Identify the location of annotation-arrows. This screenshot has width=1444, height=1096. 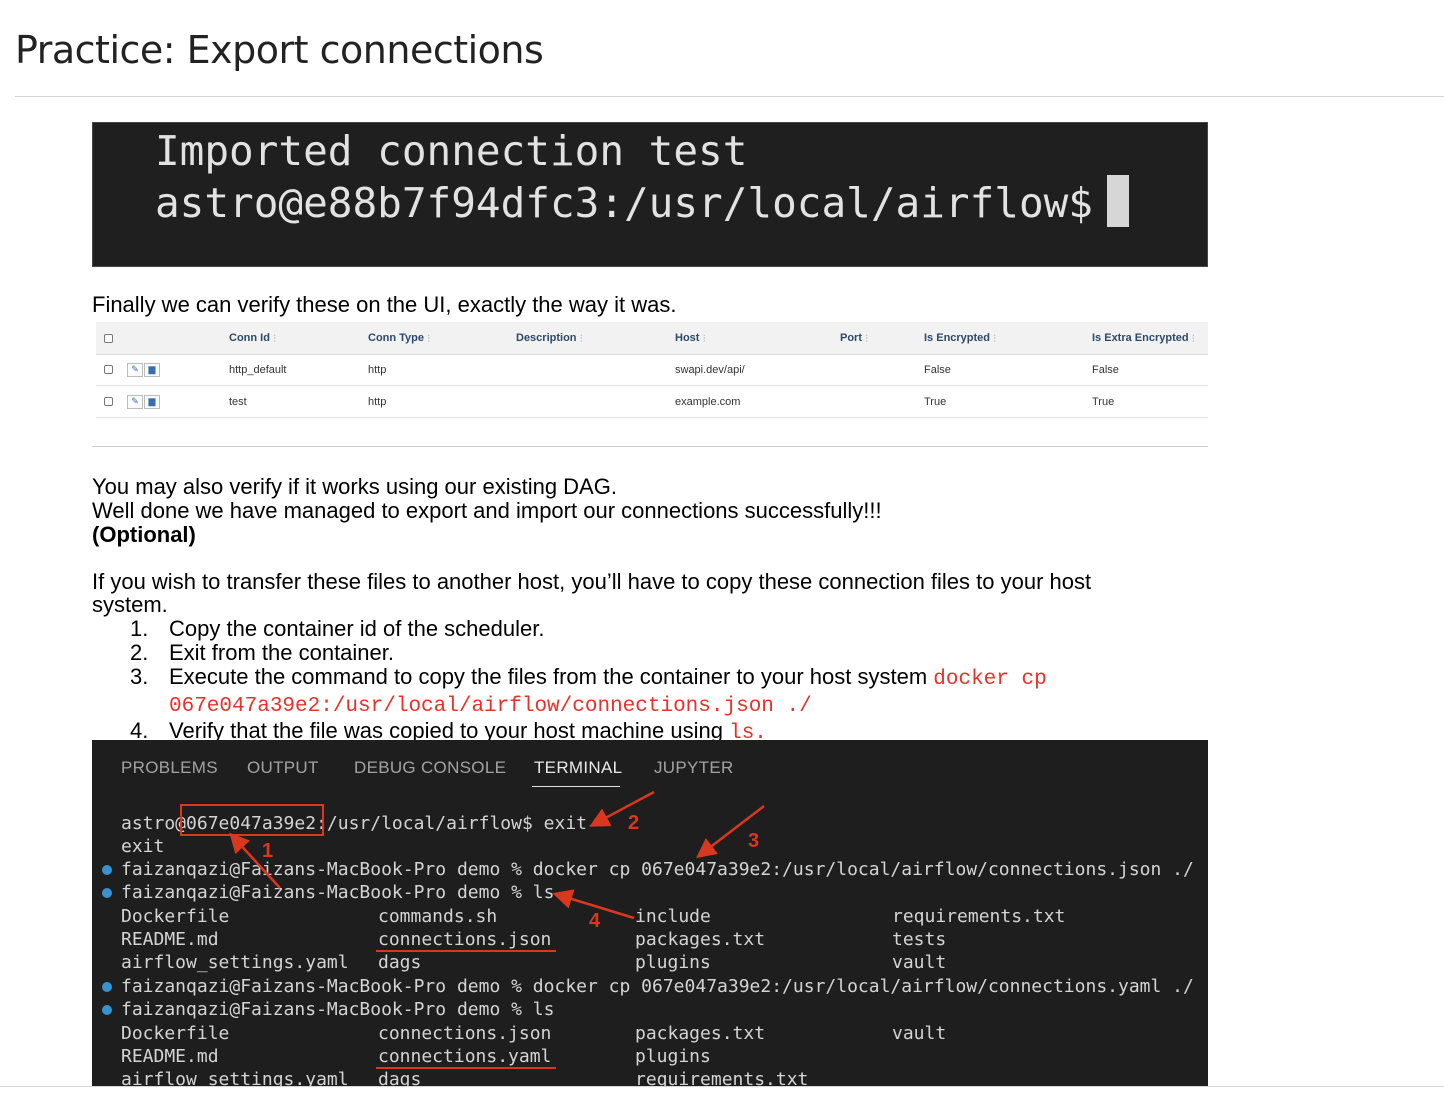
(497, 855).